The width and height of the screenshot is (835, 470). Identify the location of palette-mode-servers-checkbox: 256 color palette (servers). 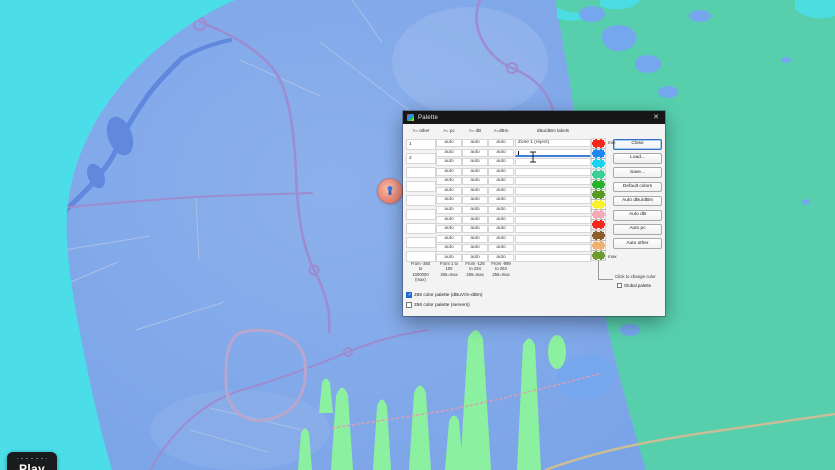
(438, 305).